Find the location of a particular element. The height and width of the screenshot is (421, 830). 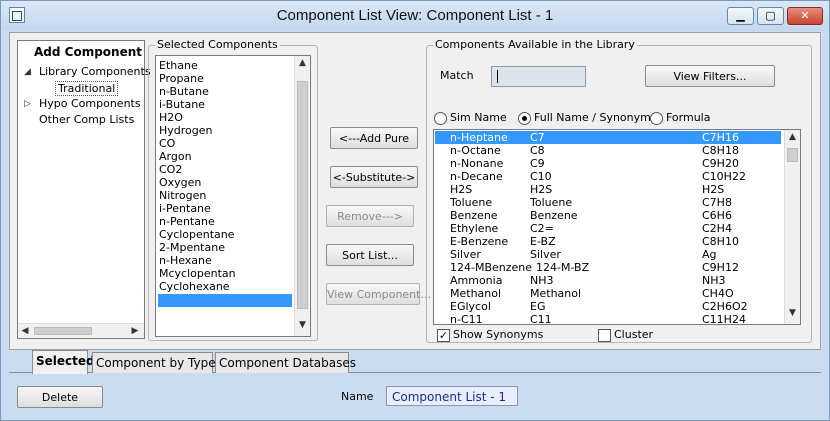

table-row: n-C11 C11 C11H24 is located at coordinates (608, 319).